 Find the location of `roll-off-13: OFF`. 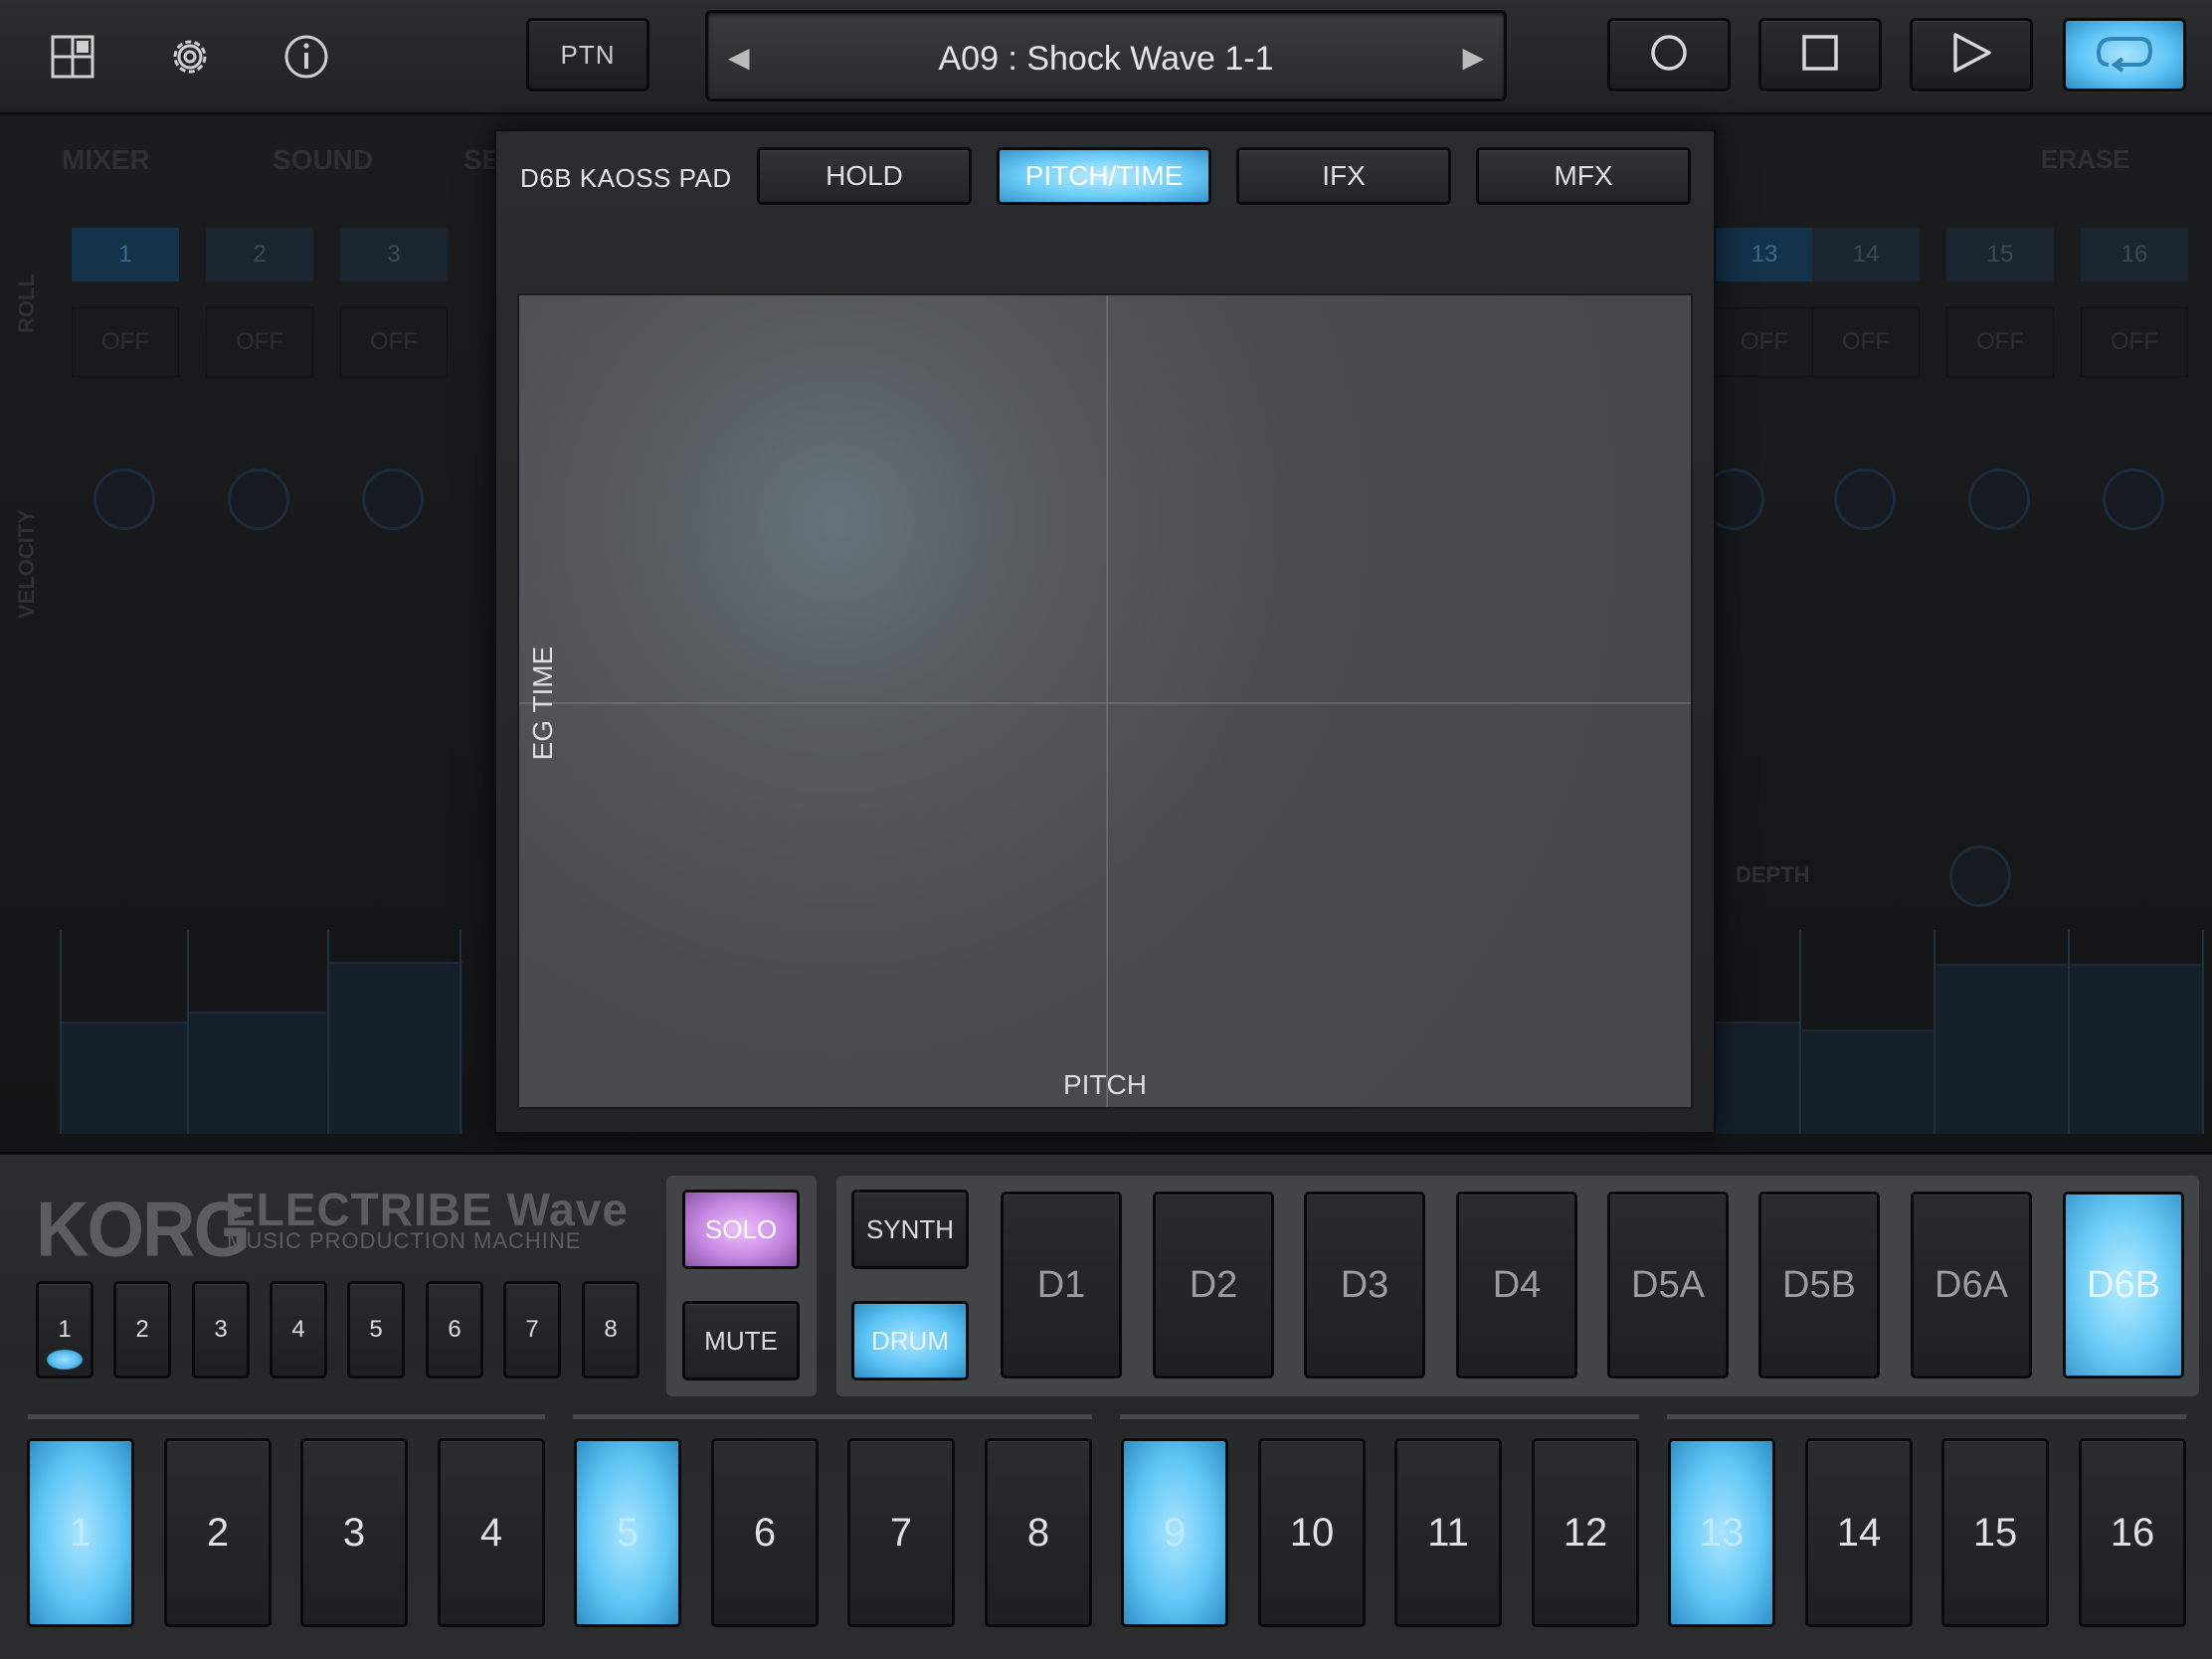

roll-off-13: OFF is located at coordinates (1764, 342).